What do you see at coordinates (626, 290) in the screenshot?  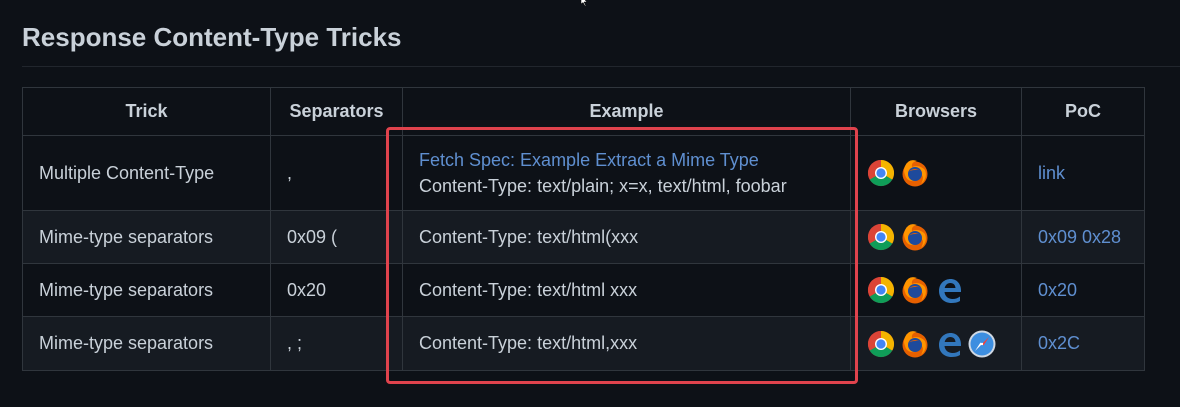 I see `example-cell: Content-Type: text/html xxx` at bounding box center [626, 290].